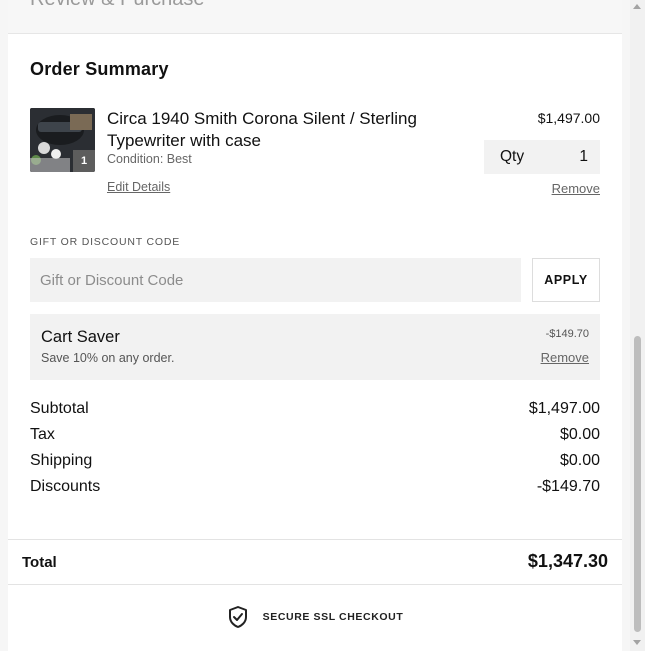 This screenshot has height=651, width=645. What do you see at coordinates (149, 159) in the screenshot?
I see `item-condition: Condition: Best` at bounding box center [149, 159].